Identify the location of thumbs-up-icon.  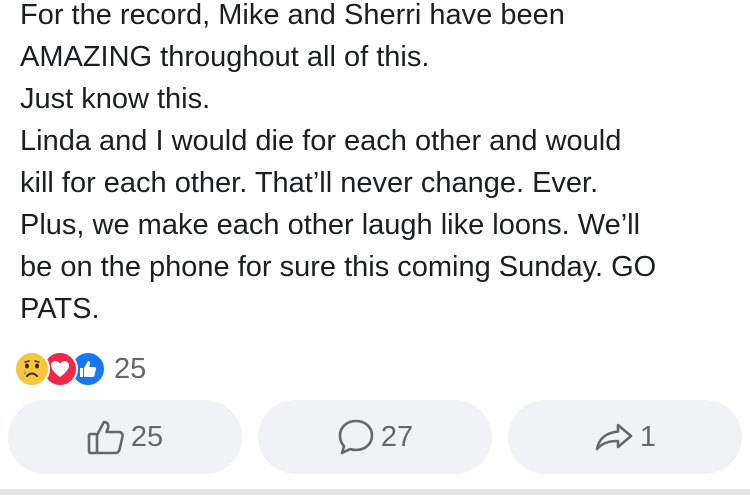
(106, 437).